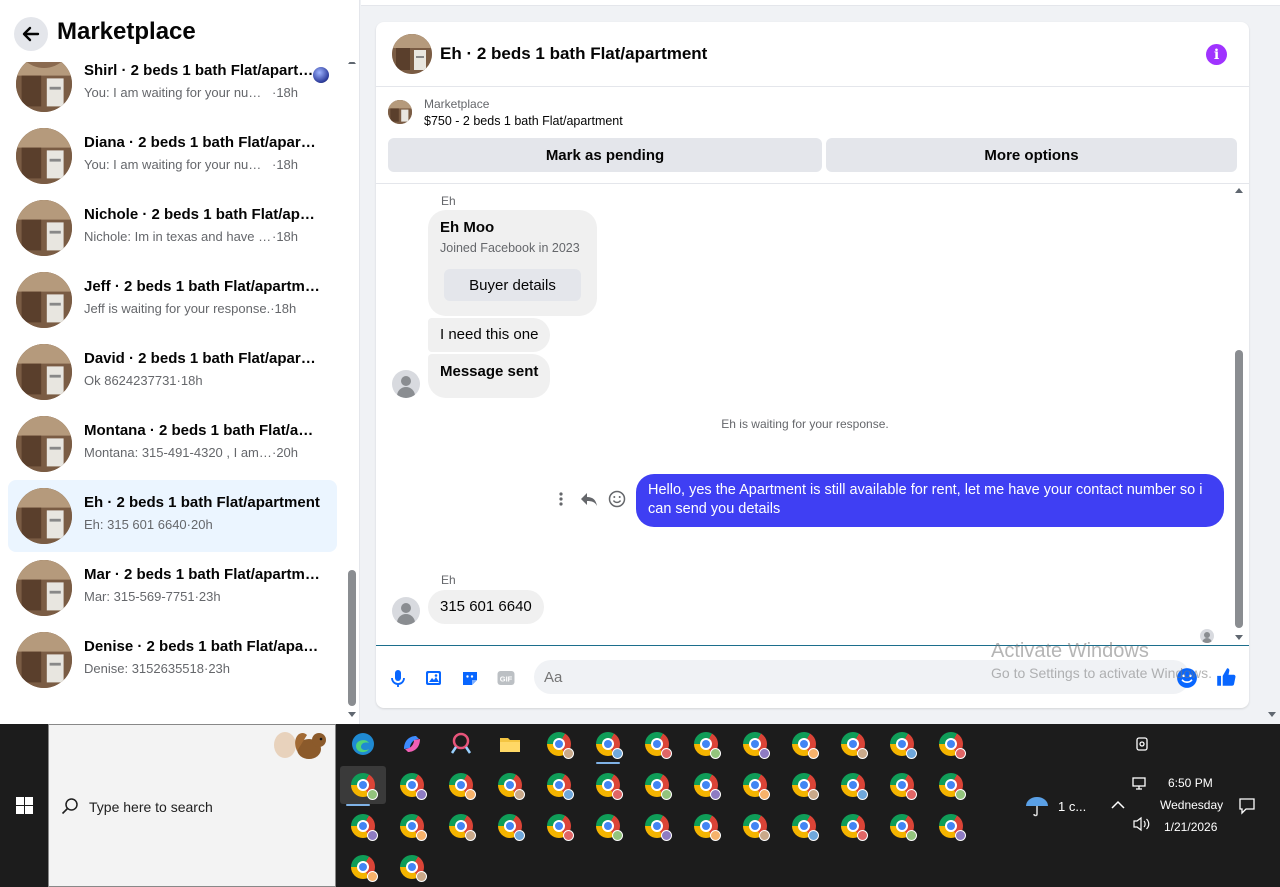 The height and width of the screenshot is (887, 1280). What do you see at coordinates (1272, 714) in the screenshot?
I see `page-scroll-down-icon` at bounding box center [1272, 714].